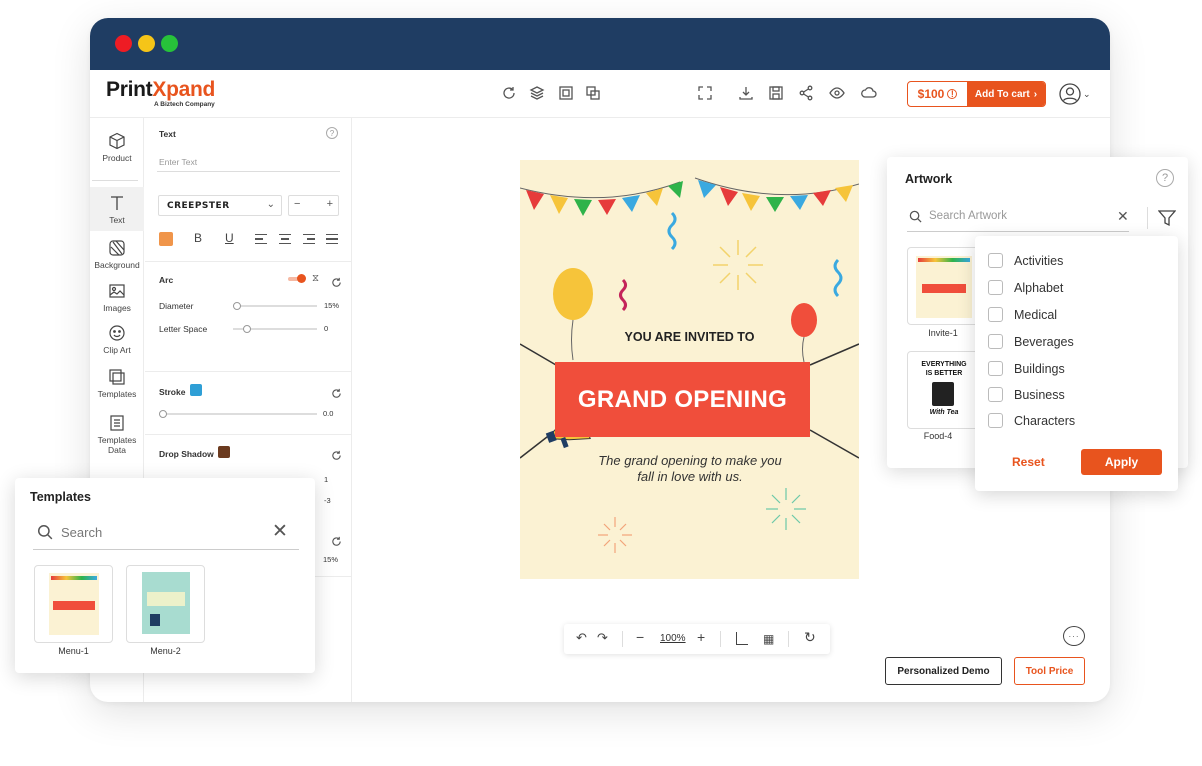 Image resolution: width=1202 pixels, height=766 pixels. I want to click on chat-icon: ···, so click(1074, 636).